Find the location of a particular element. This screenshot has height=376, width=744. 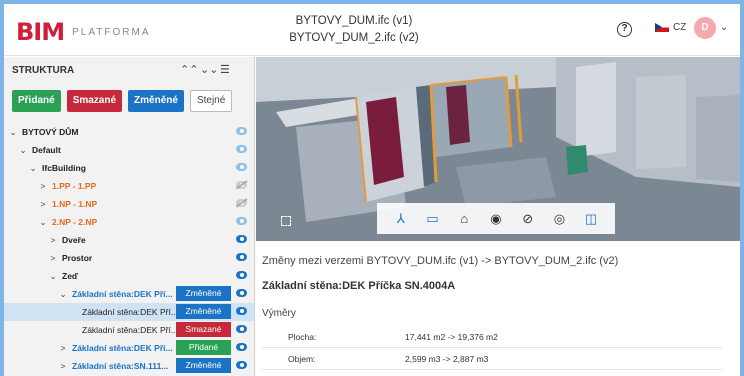

eye-icon: ◉ is located at coordinates (496, 219).